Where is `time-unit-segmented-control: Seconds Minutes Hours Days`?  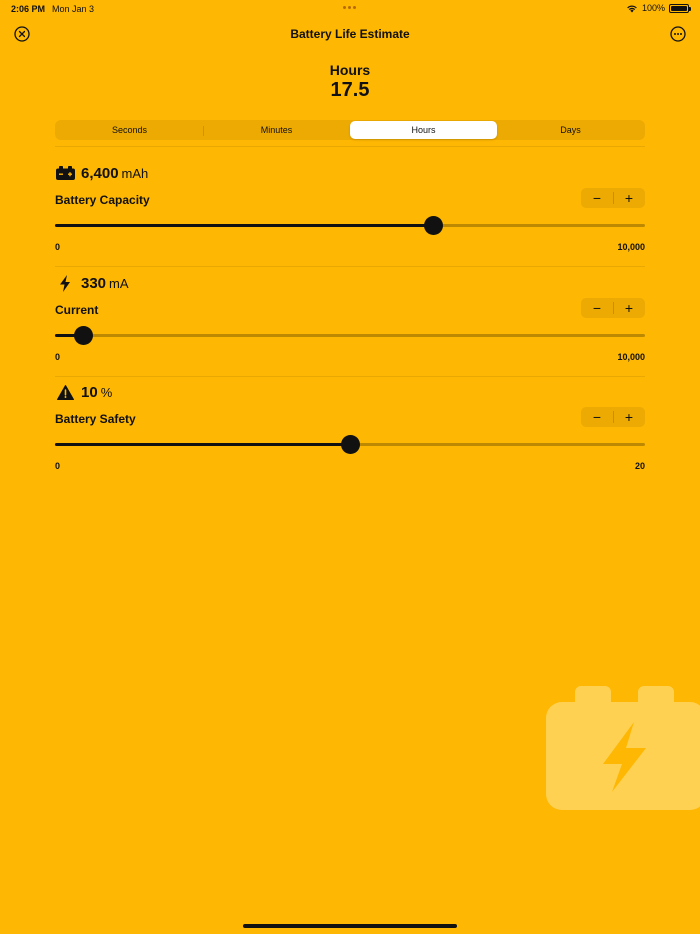
time-unit-segmented-control: Seconds Minutes Hours Days is located at coordinates (350, 130).